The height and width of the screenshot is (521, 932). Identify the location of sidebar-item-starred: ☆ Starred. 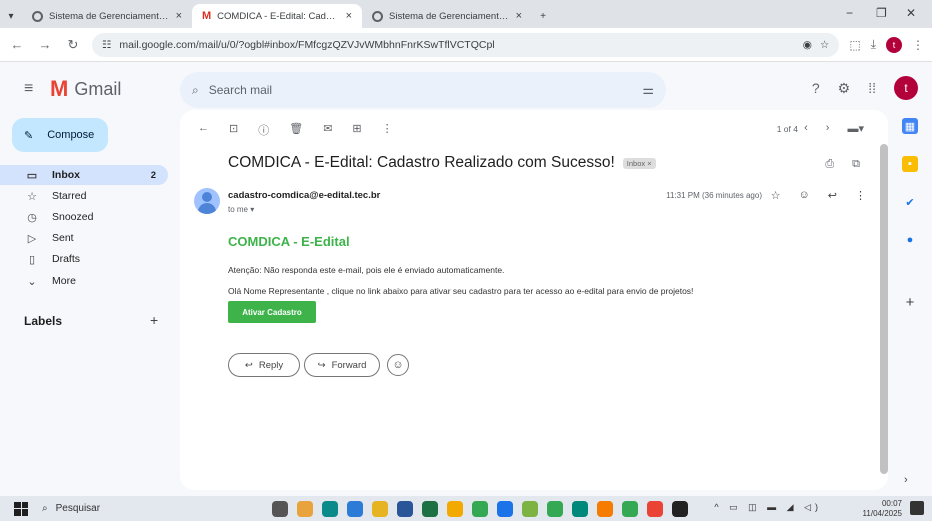
(84, 196).